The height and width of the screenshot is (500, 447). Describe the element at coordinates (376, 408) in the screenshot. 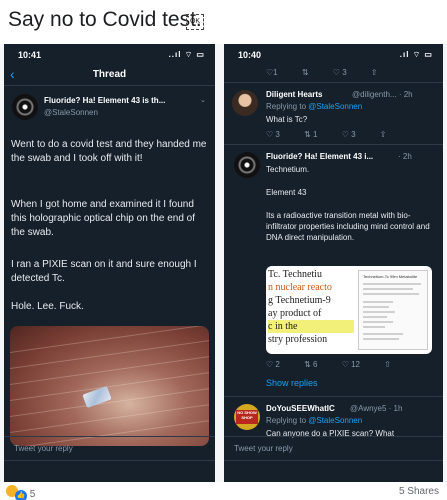

I see `reply-author-handle: @Awnye5 · 1h` at that location.